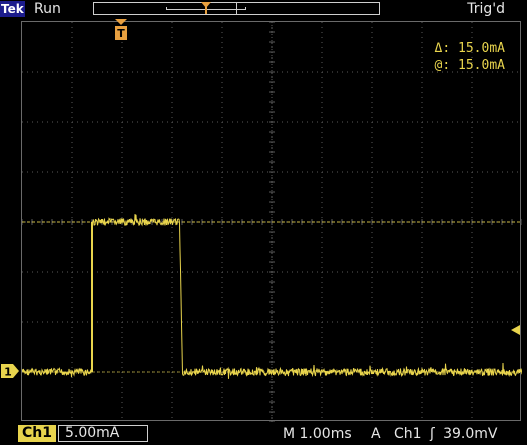 The height and width of the screenshot is (445, 527). What do you see at coordinates (376, 434) in the screenshot?
I see `trigger-mode: A` at bounding box center [376, 434].